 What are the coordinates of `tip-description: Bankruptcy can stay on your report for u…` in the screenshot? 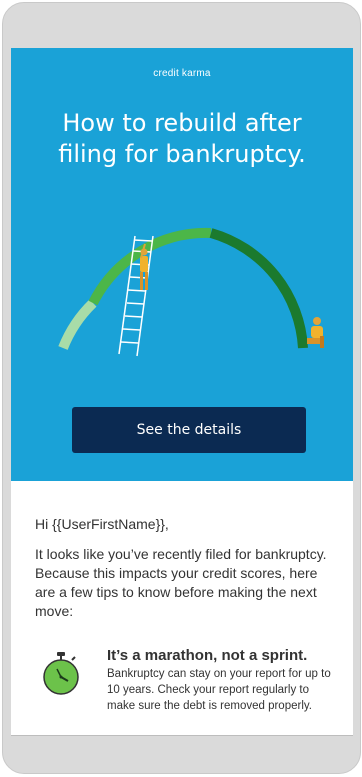 It's located at (219, 690).